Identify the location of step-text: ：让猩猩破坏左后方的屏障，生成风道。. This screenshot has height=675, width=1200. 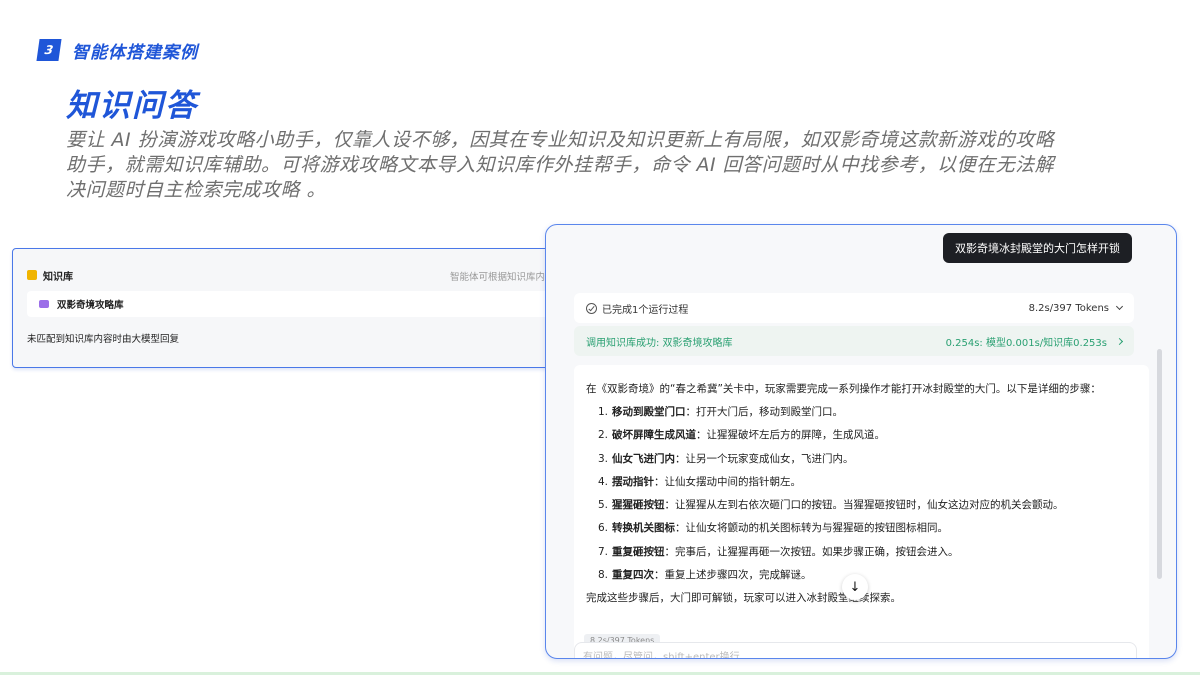
(790, 435).